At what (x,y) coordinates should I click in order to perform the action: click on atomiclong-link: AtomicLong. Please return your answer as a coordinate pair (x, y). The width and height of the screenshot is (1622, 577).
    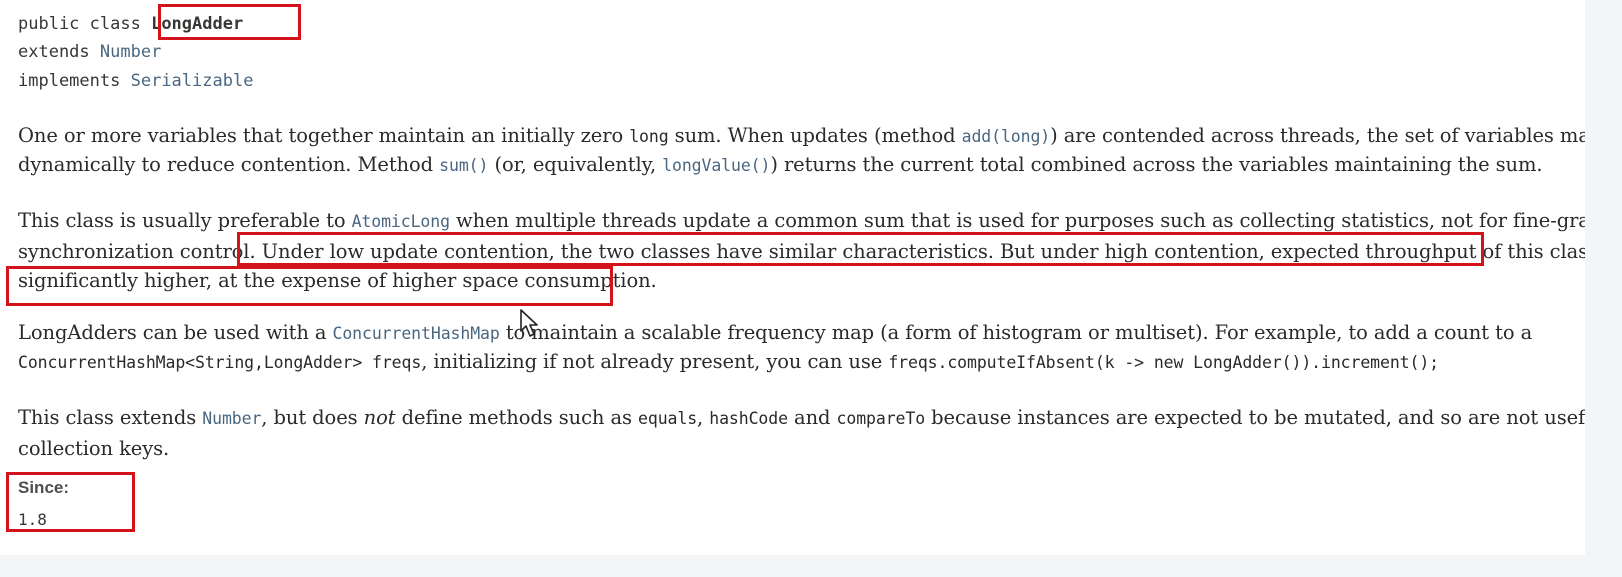
    Looking at the image, I should click on (401, 221).